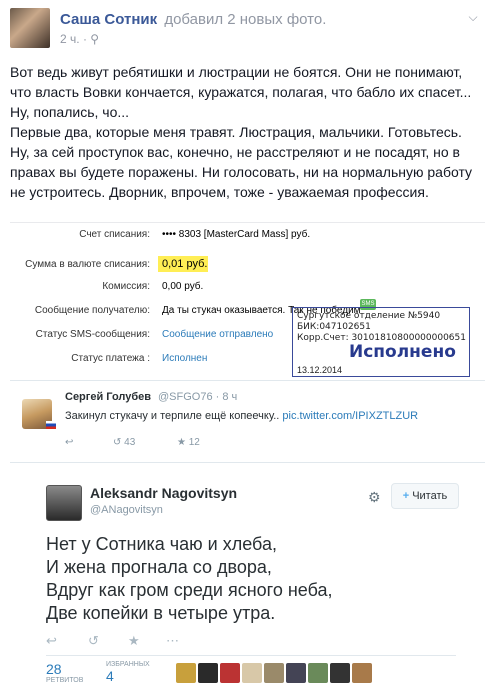  I want to click on retweet-button: ↺ 43, so click(124, 442).